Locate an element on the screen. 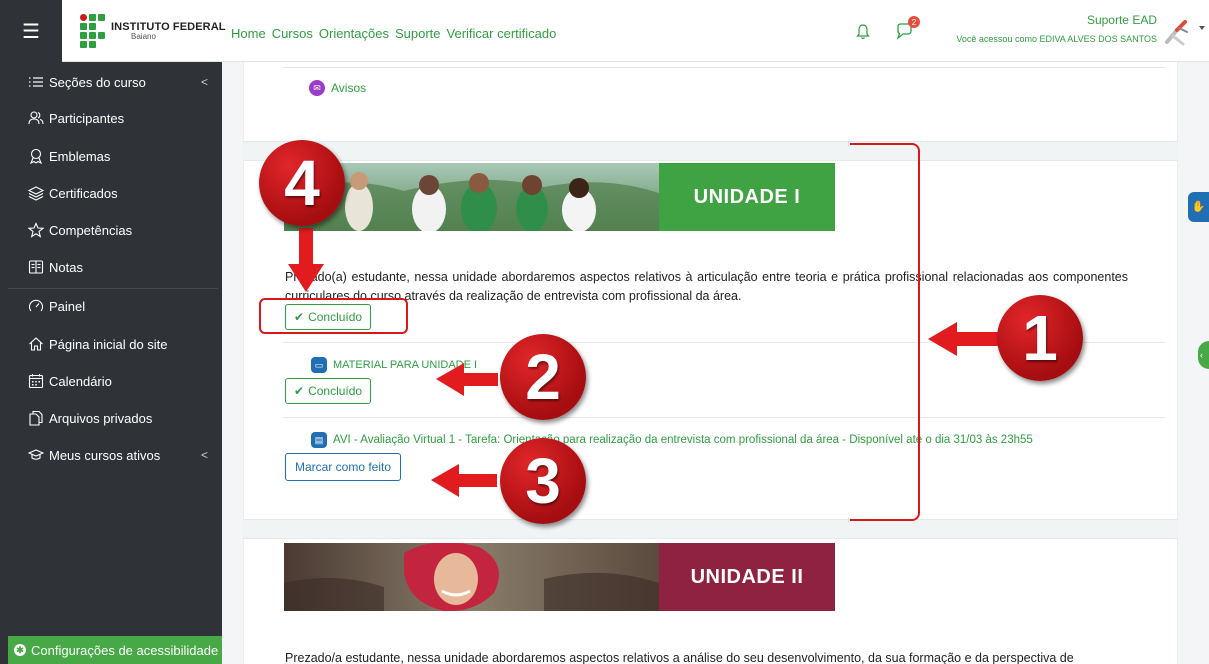  hamburger-icon: ☰ is located at coordinates (31, 31).